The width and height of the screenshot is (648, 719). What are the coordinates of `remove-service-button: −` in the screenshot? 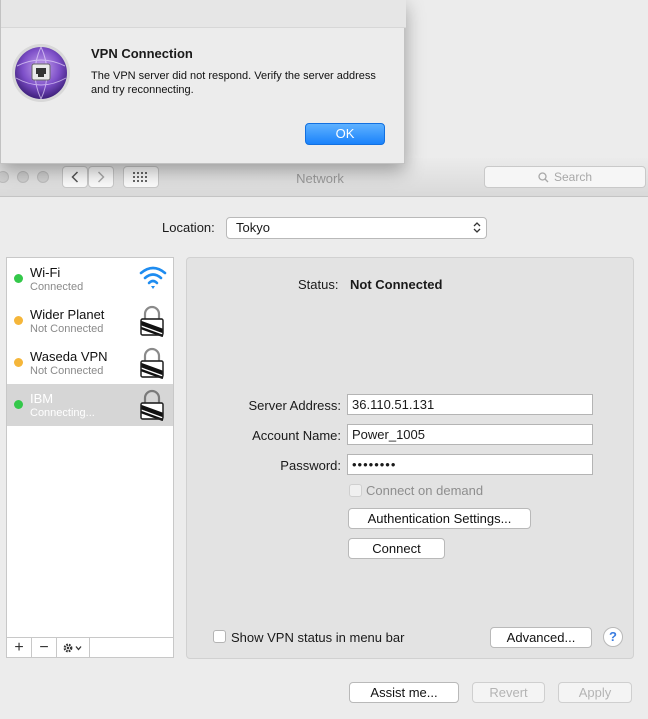 It's located at (44, 647).